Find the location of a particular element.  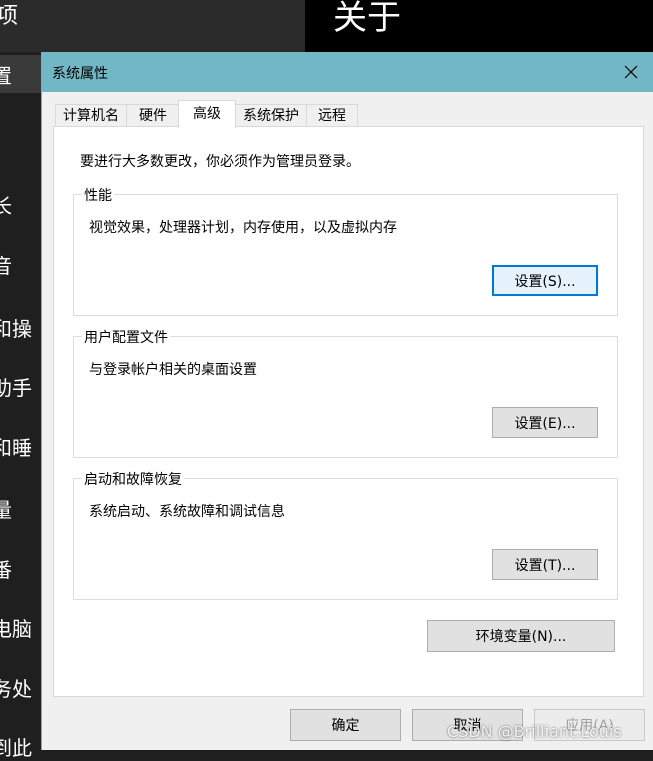

tab-hardware: 硬件 is located at coordinates (153, 115).